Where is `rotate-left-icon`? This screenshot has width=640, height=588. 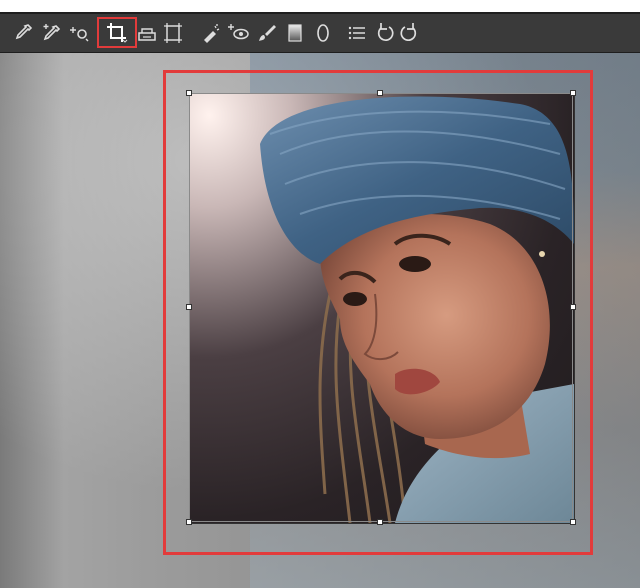 rotate-left-icon is located at coordinates (385, 33).